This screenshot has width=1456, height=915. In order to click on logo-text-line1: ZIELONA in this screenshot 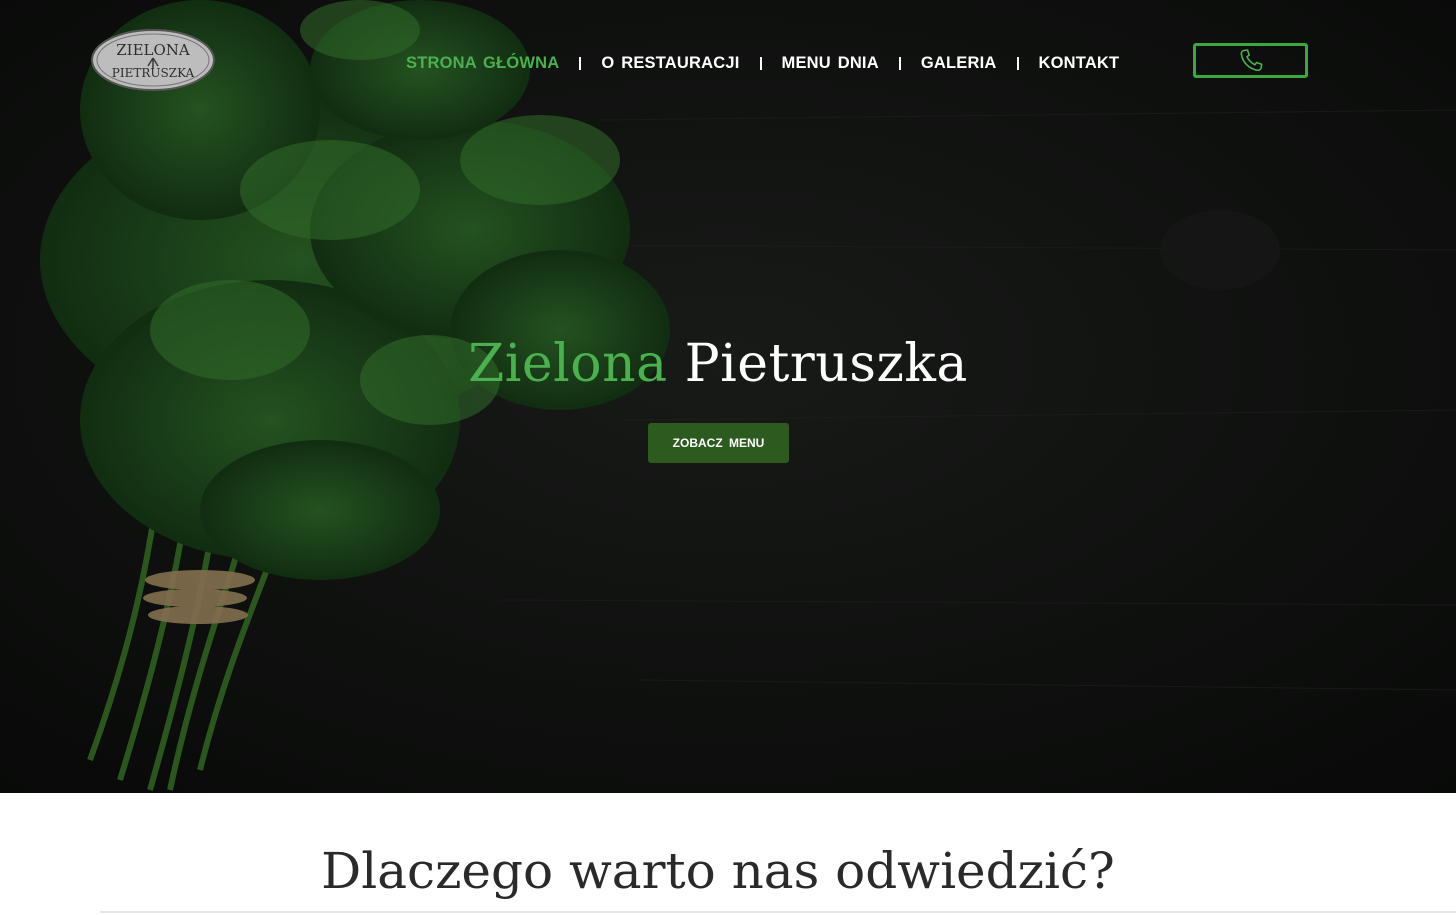, I will do `click(153, 50)`.